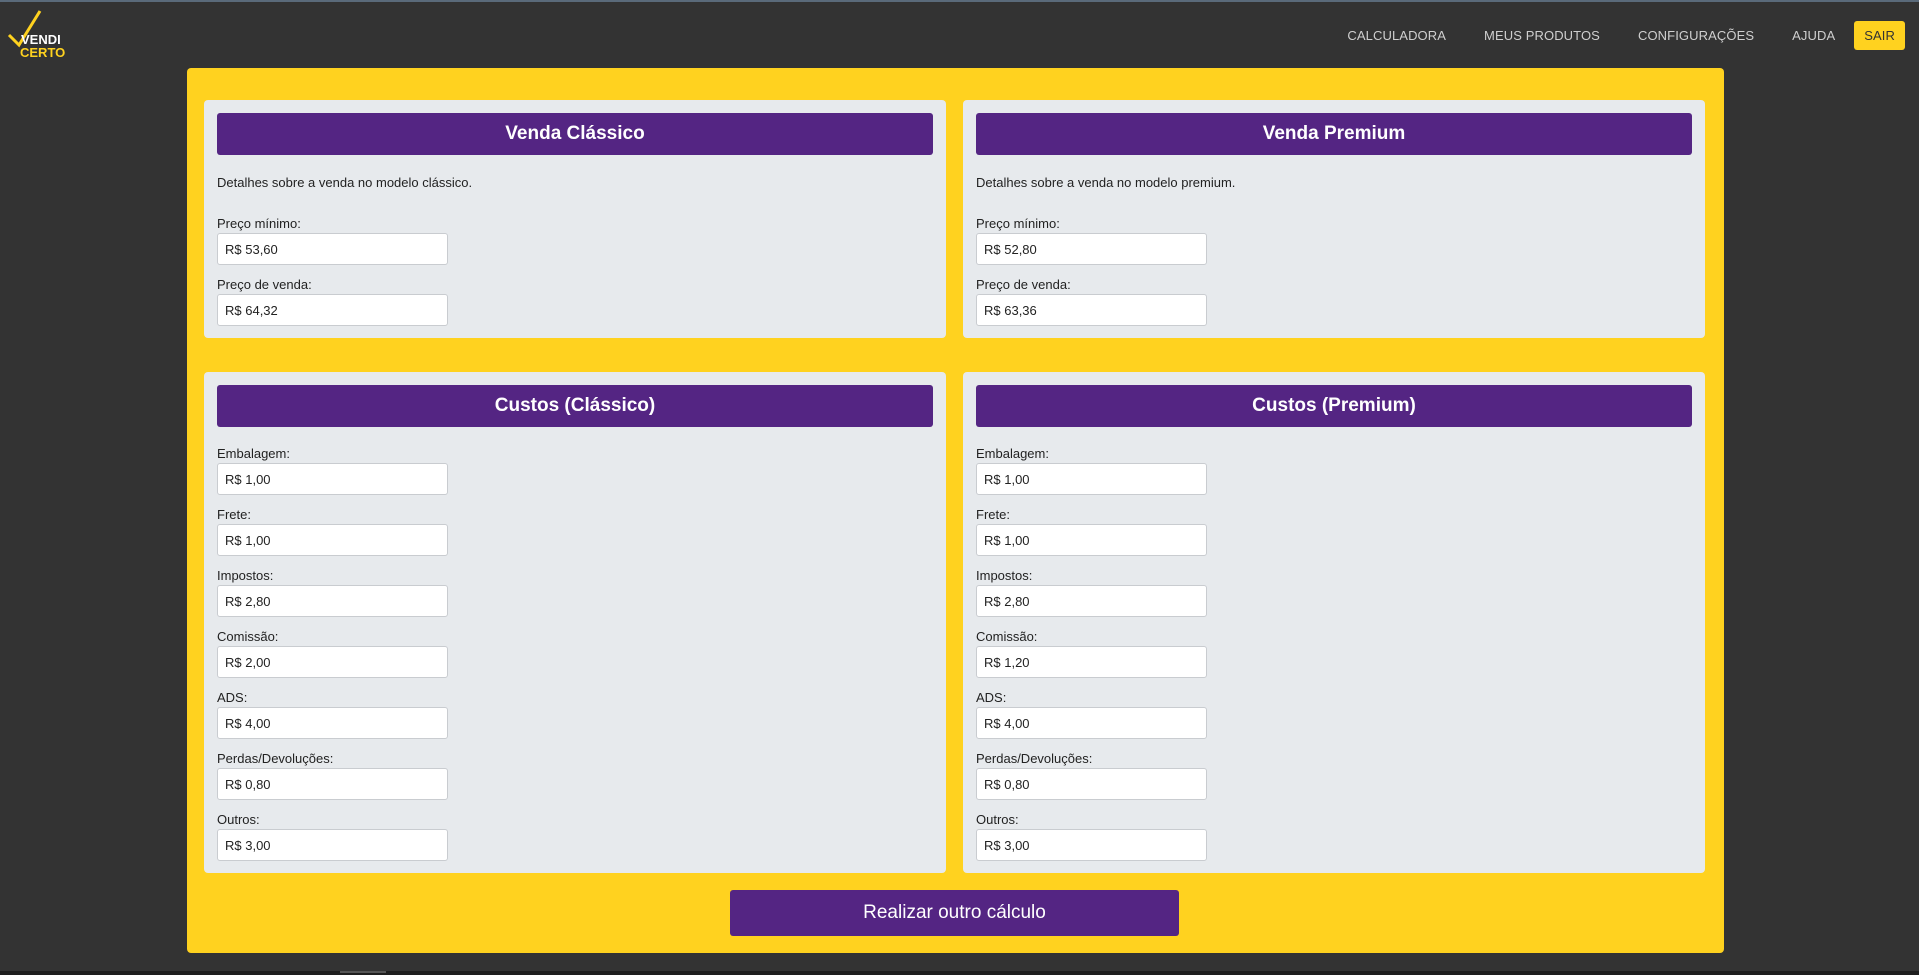 Image resolution: width=1919 pixels, height=975 pixels. Describe the element at coordinates (954, 913) in the screenshot. I see `recalculate-button: Realizar outro cálculo` at that location.